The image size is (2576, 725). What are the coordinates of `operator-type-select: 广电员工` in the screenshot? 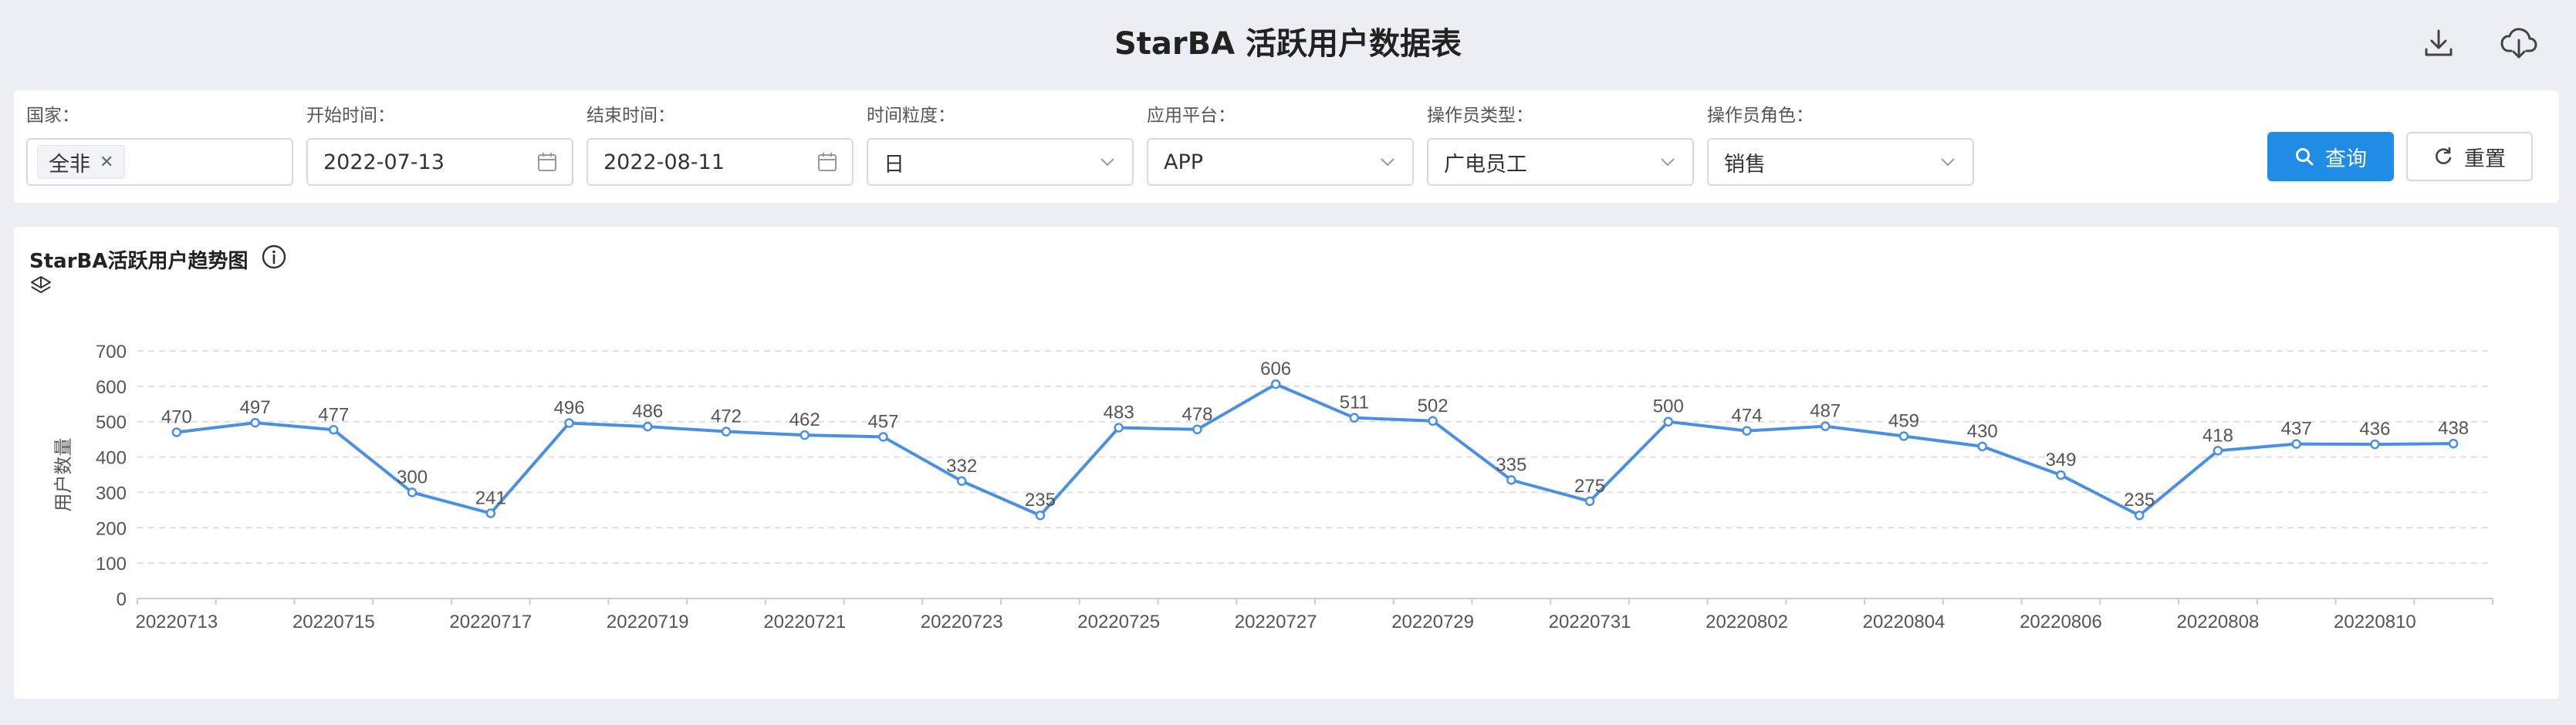 It's located at (1560, 162).